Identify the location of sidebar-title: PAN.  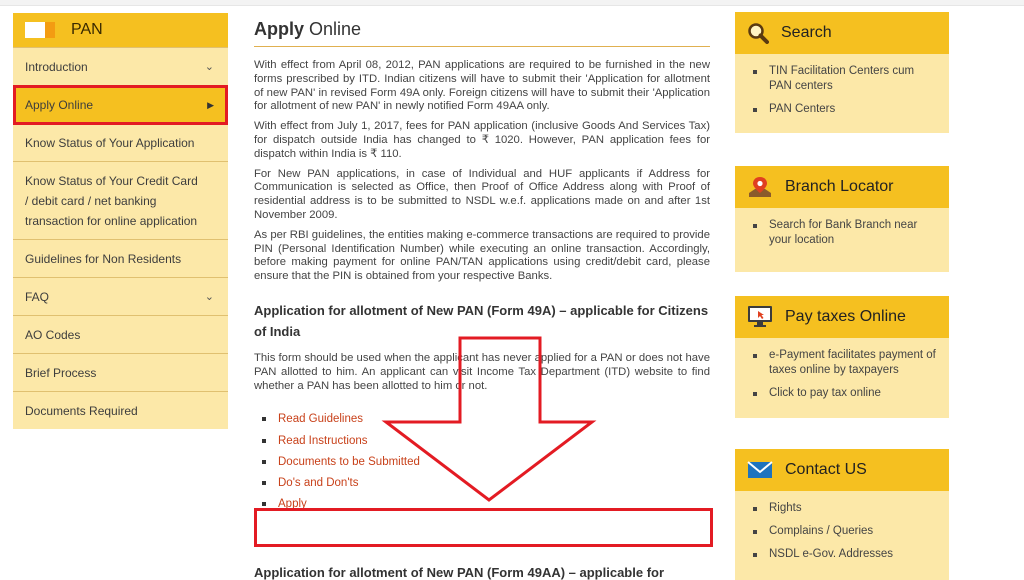
(87, 29).